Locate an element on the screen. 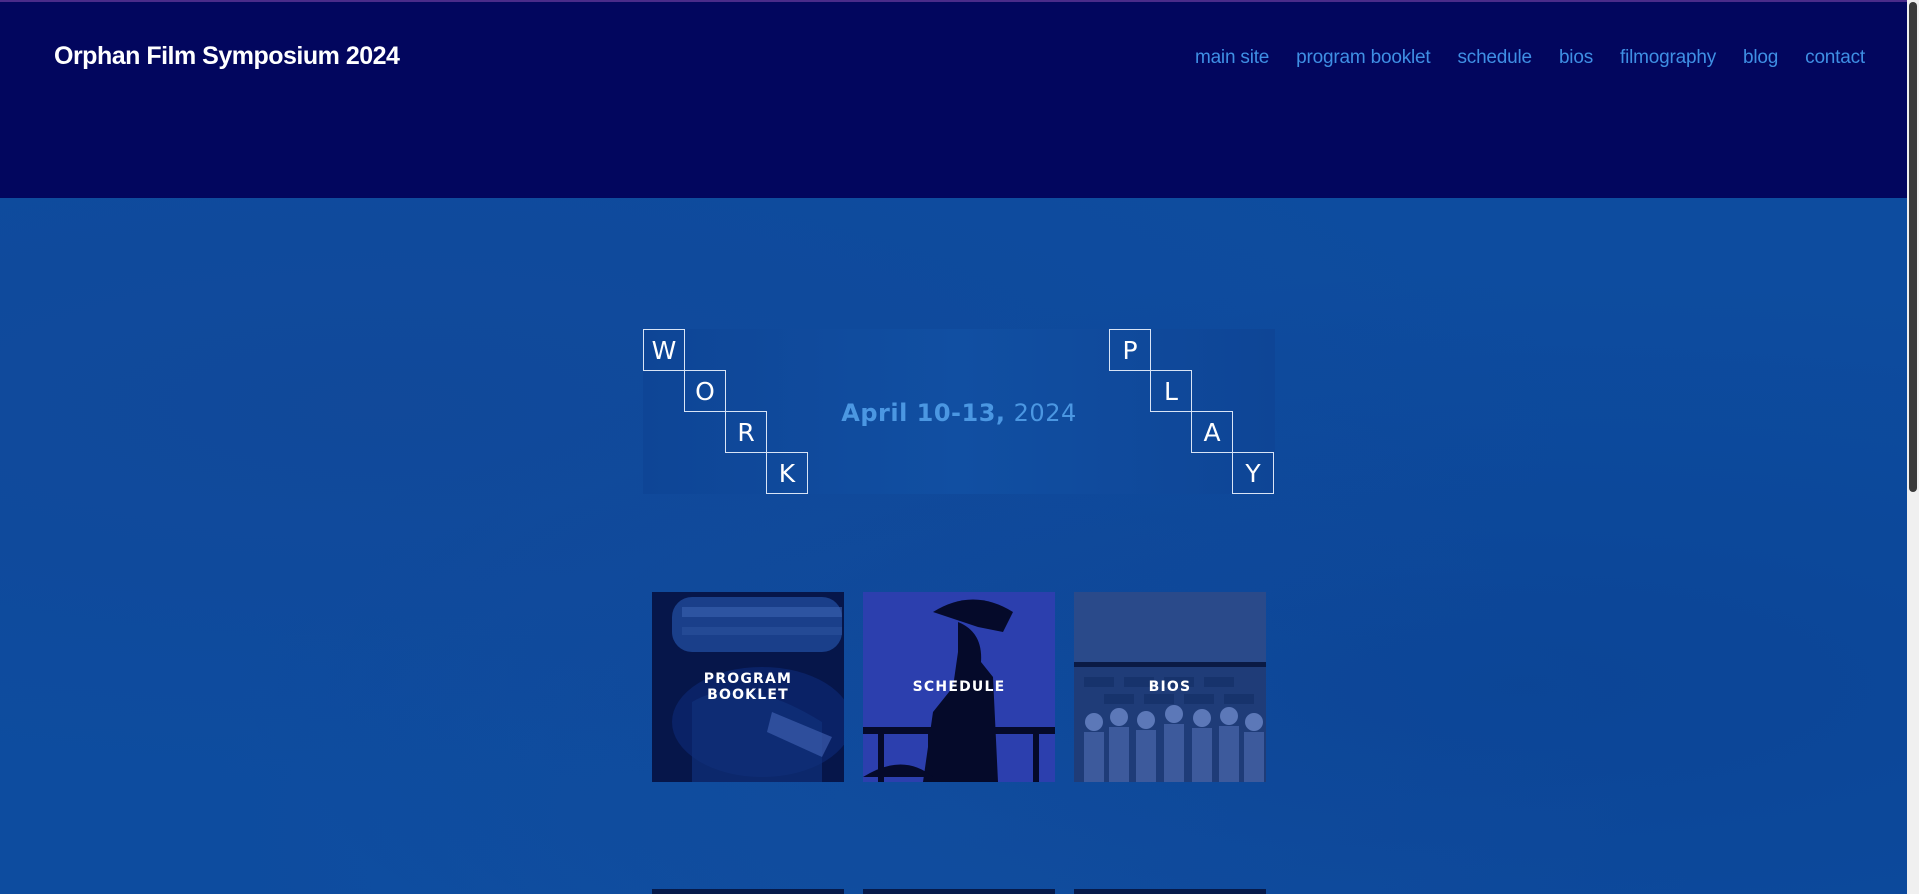  work-letter-k: K is located at coordinates (787, 473).